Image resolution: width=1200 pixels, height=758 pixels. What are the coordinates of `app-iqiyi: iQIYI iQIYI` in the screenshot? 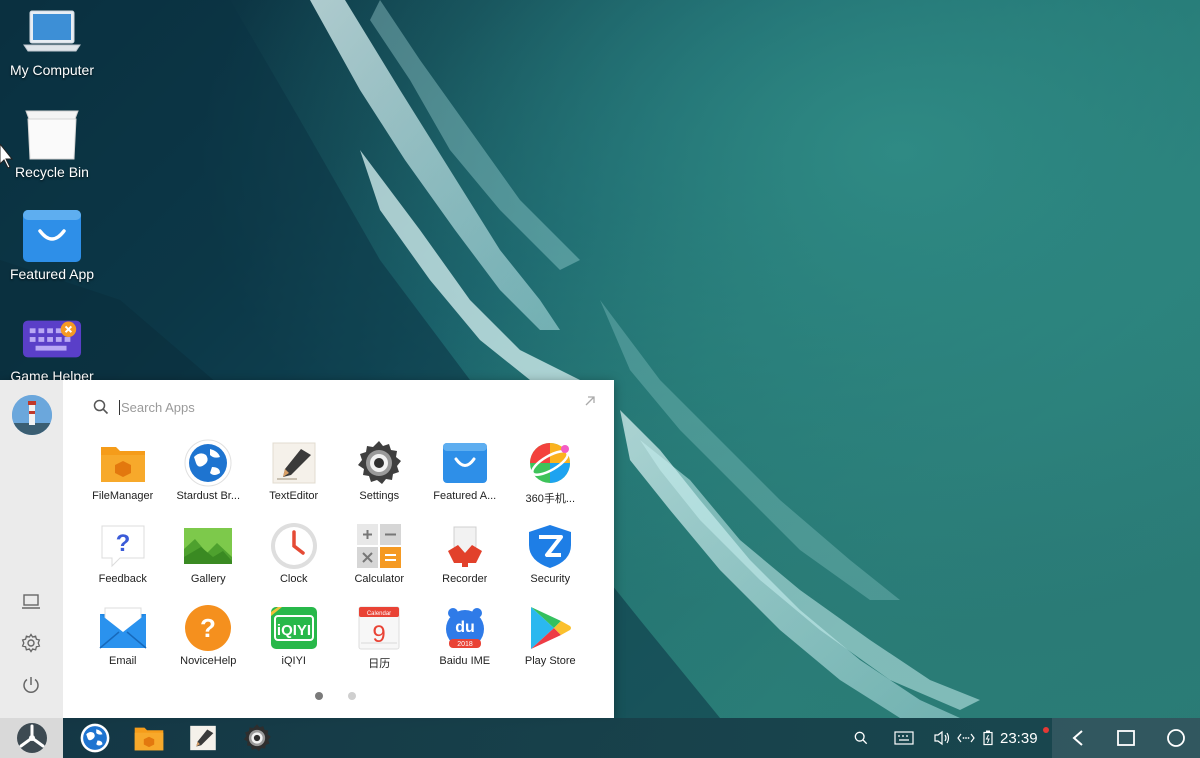 It's located at (294, 646).